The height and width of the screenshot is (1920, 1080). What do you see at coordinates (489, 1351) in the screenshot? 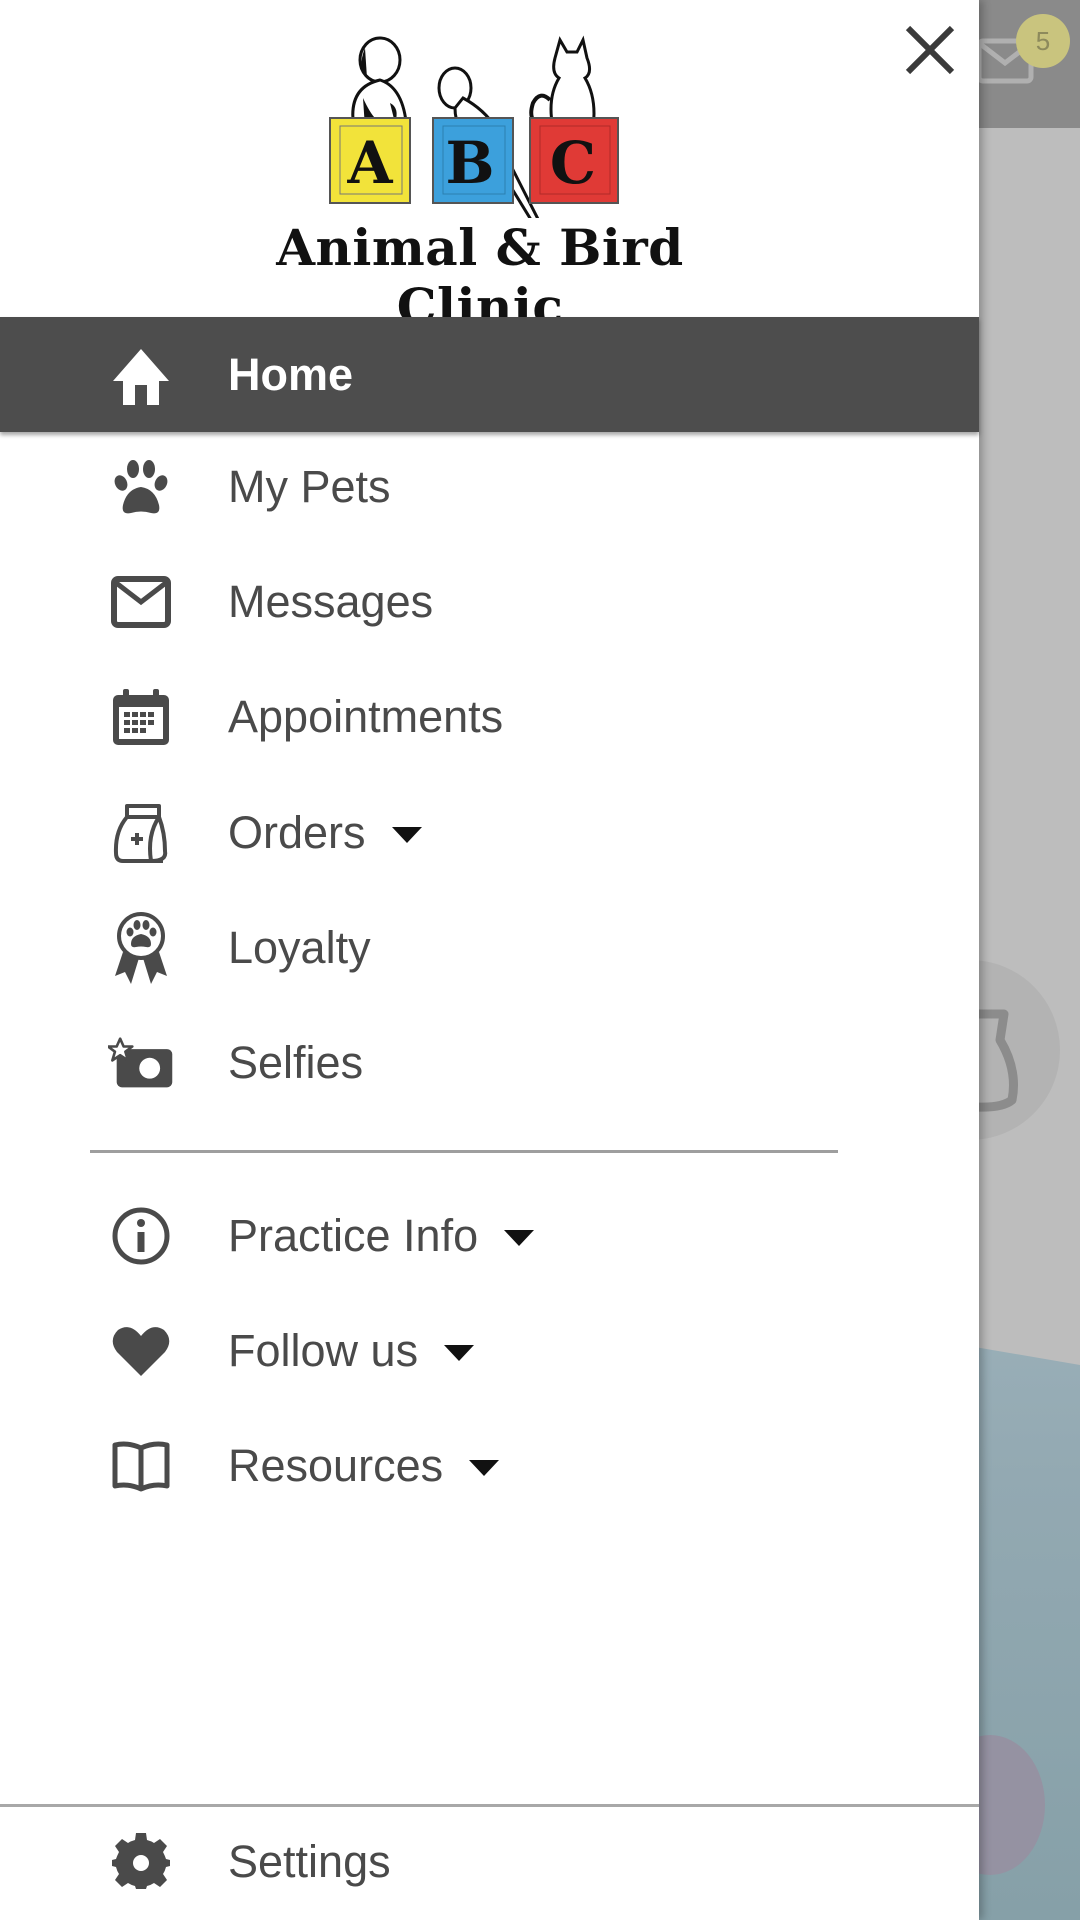
I see `nav-item-follow-us: Follow us` at bounding box center [489, 1351].